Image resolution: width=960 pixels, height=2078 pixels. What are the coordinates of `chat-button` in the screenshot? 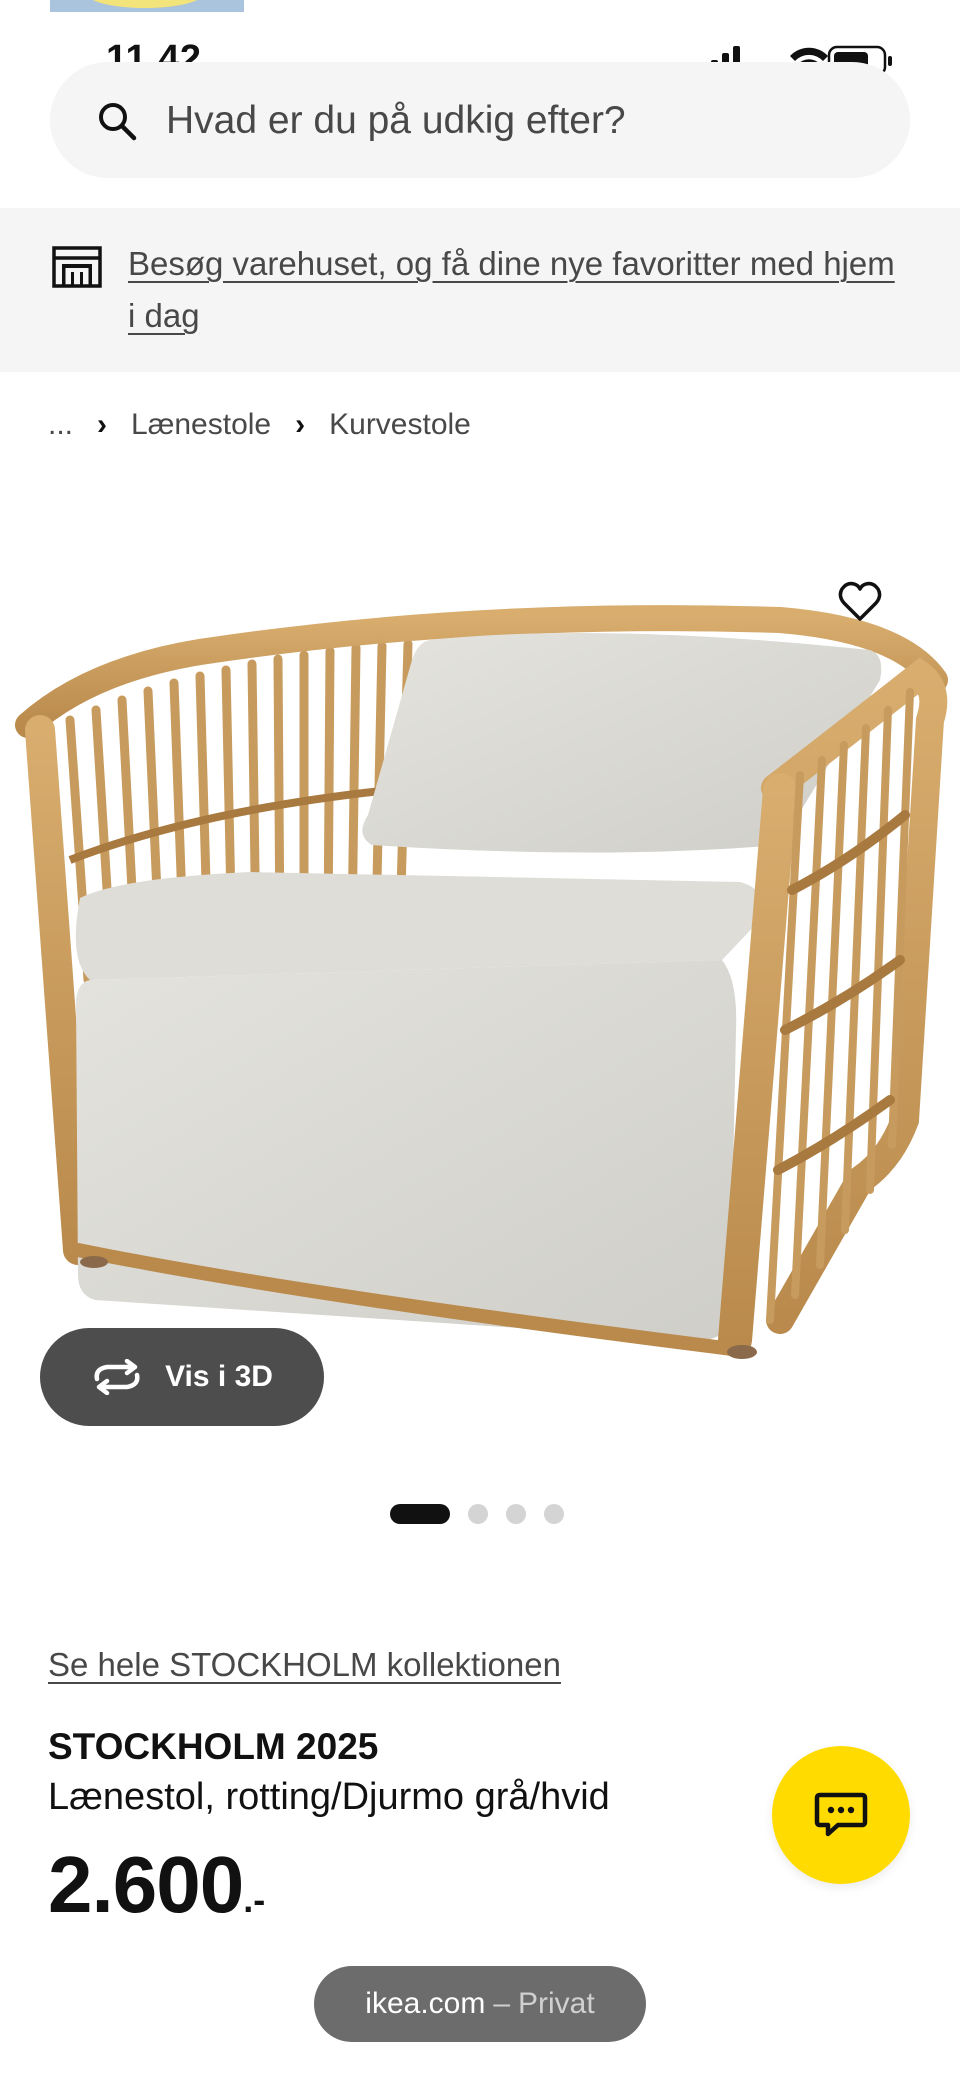 It's located at (841, 1815).